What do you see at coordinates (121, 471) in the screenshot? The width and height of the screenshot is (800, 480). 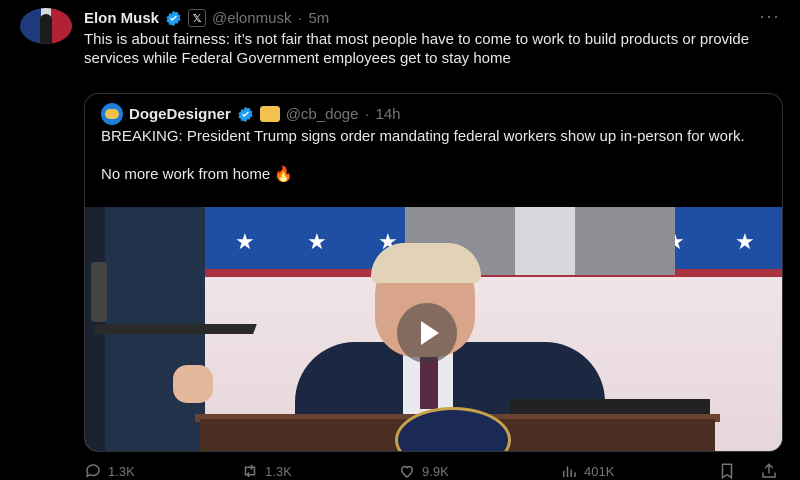 I see `reply-count: 1.3K` at bounding box center [121, 471].